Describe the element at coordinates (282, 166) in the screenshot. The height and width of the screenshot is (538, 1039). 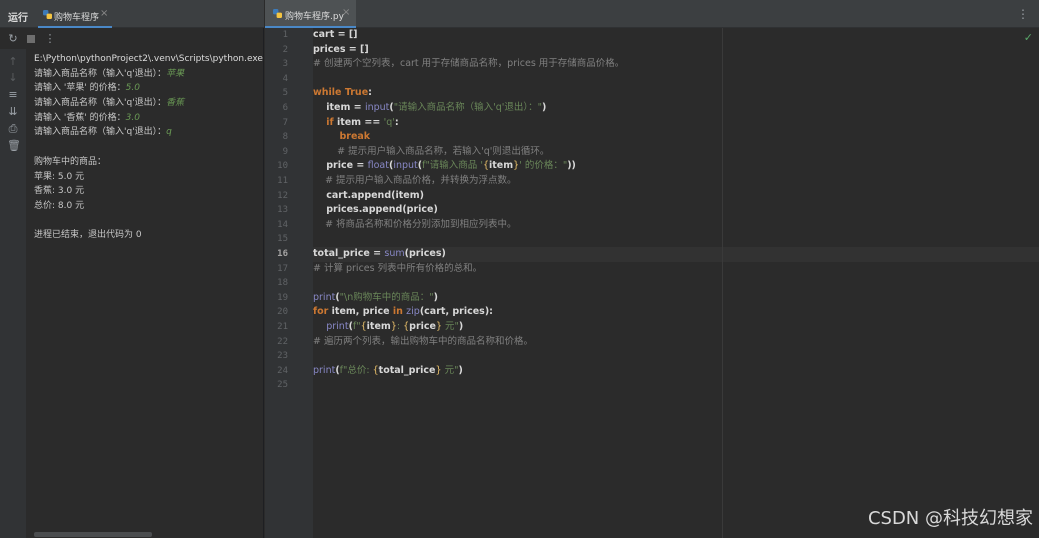
I see `line-number: 10` at that location.